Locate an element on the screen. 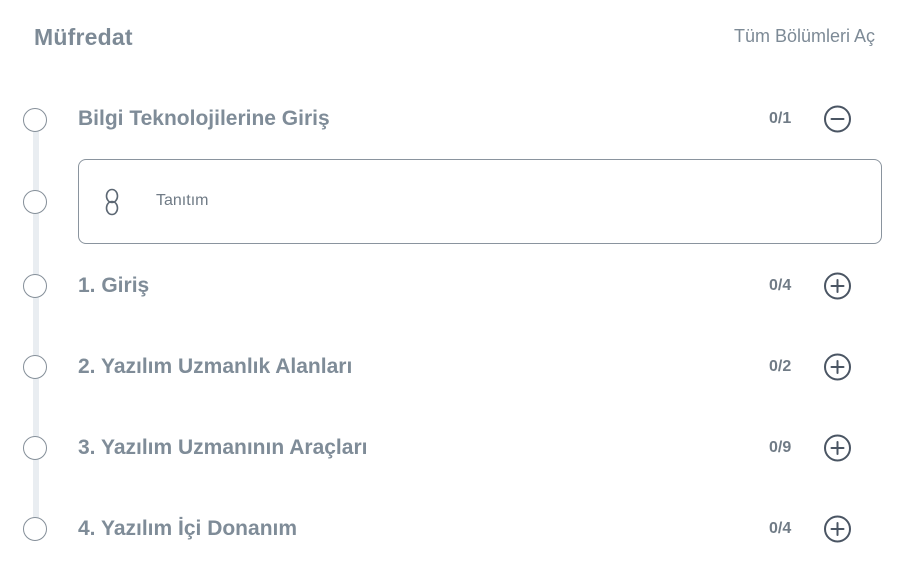  section-title: Bilgi Teknolojilerine Giriş is located at coordinates (204, 118).